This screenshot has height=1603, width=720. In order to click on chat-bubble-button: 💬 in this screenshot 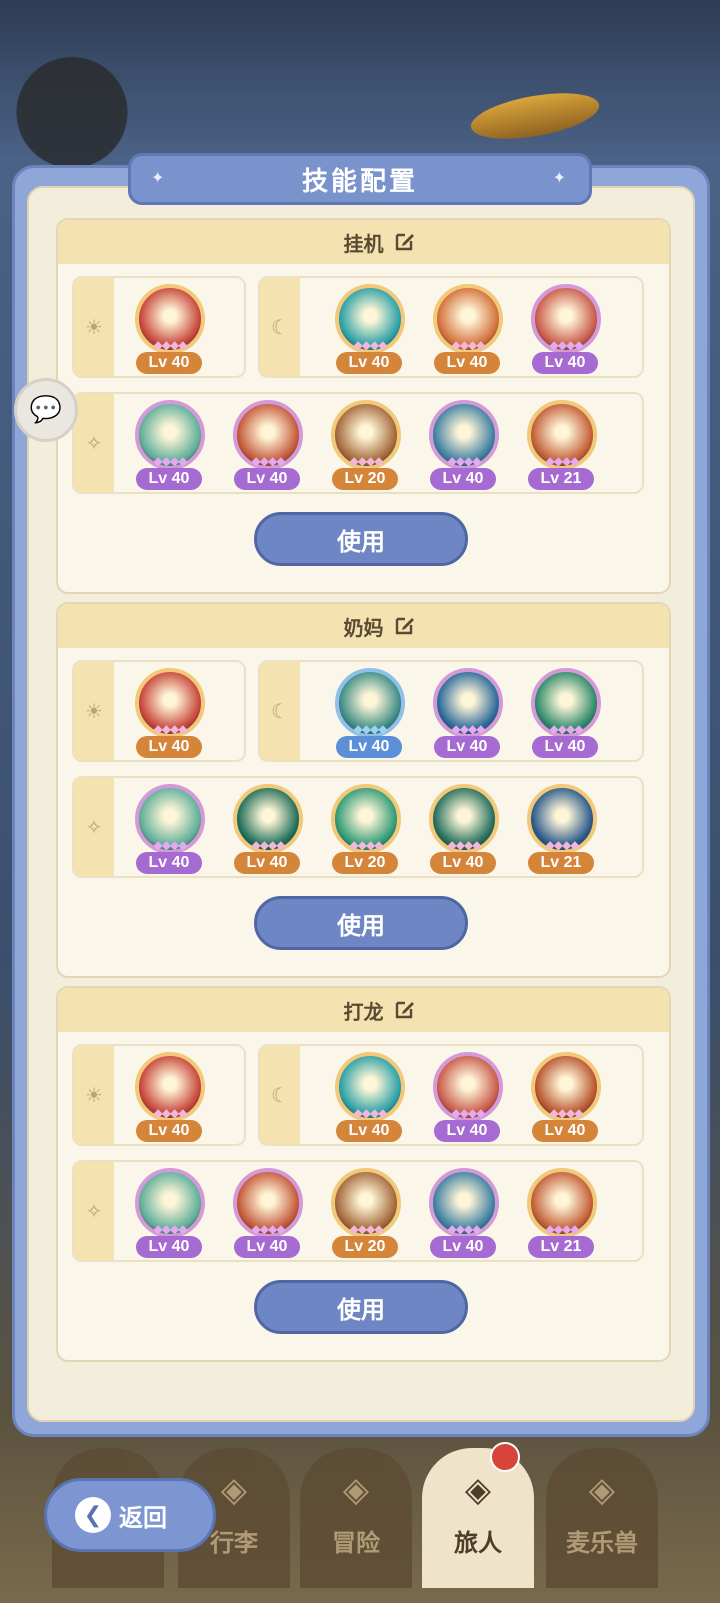, I will do `click(46, 410)`.